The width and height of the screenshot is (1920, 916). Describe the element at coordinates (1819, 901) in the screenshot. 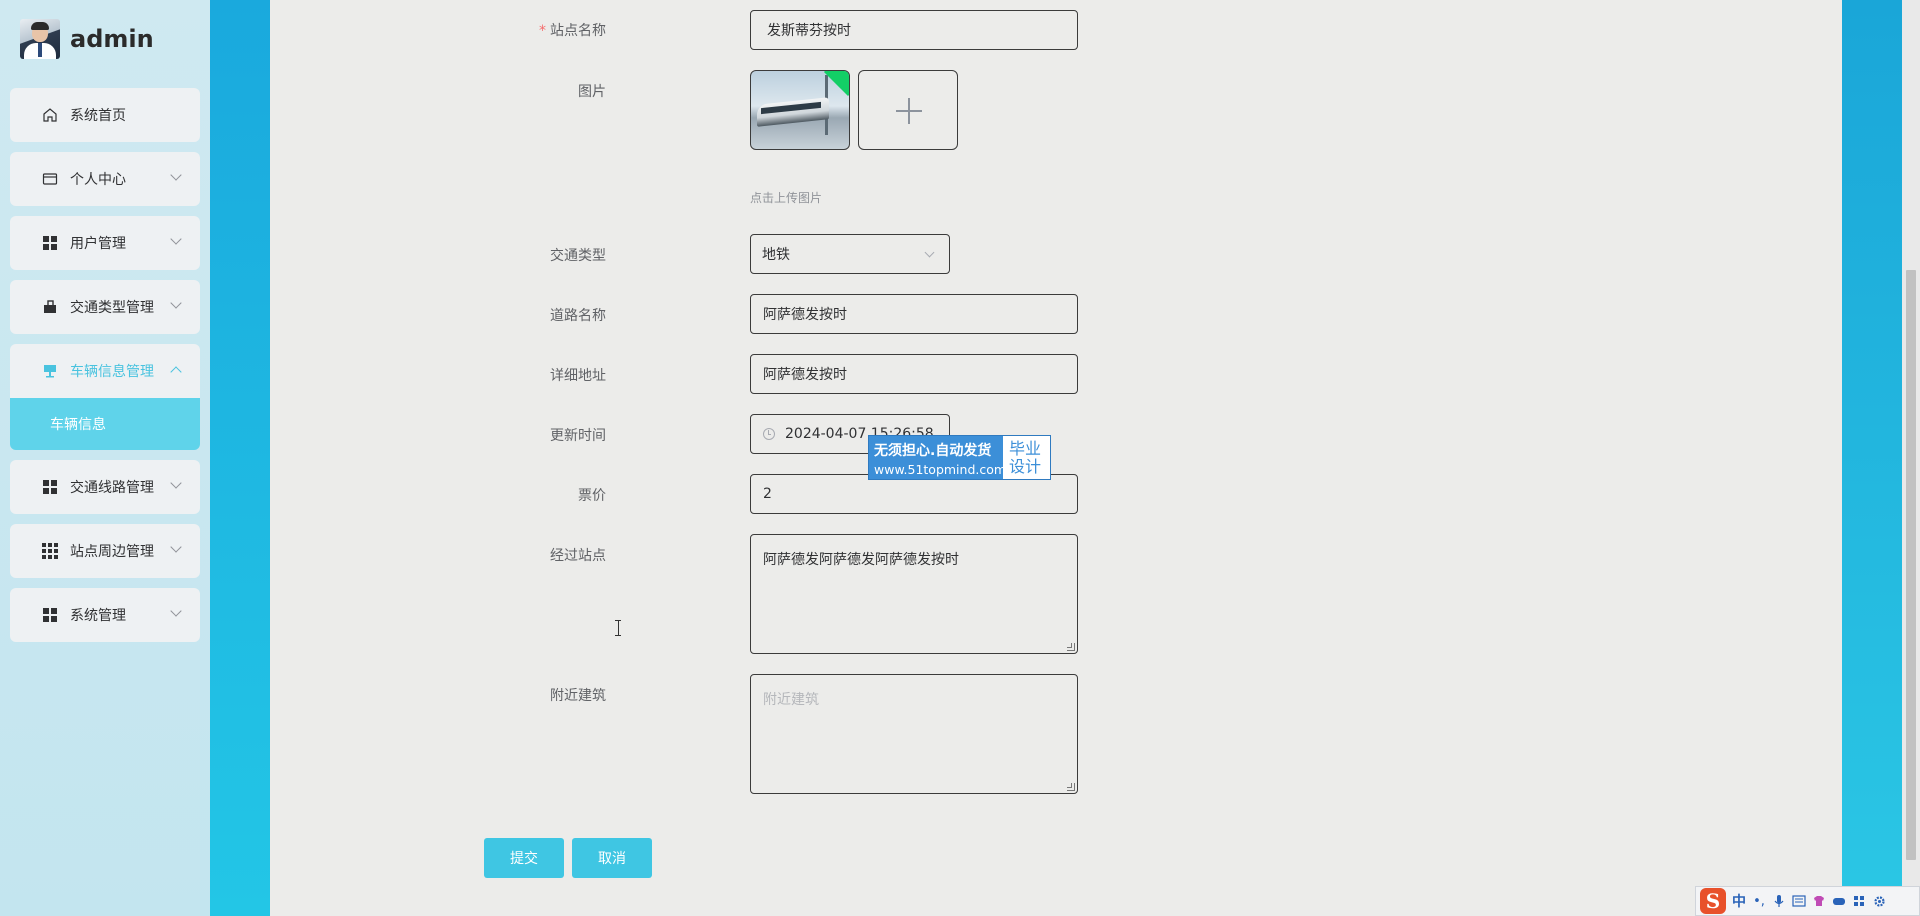

I see `skin-icon` at that location.